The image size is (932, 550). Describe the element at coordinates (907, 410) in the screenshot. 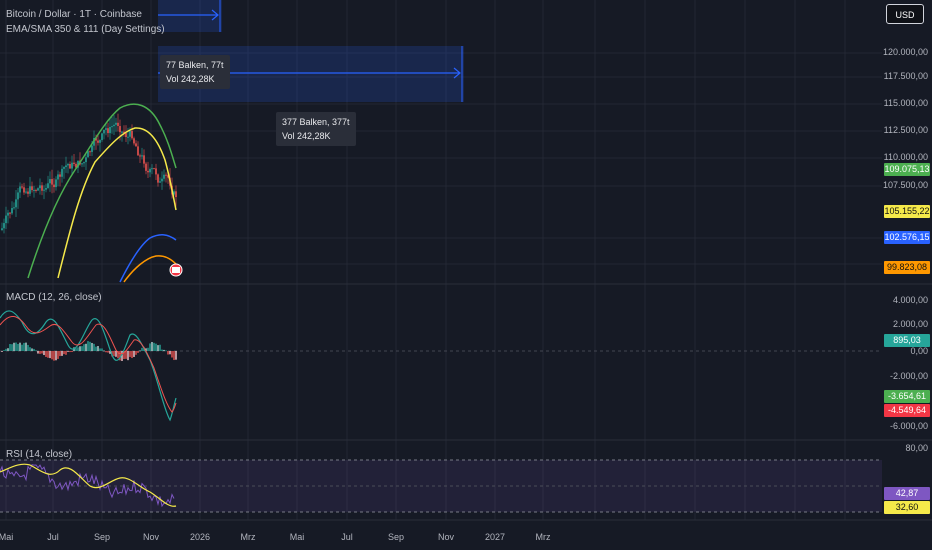

I see `macd-signal-tag: -4.549,64` at that location.